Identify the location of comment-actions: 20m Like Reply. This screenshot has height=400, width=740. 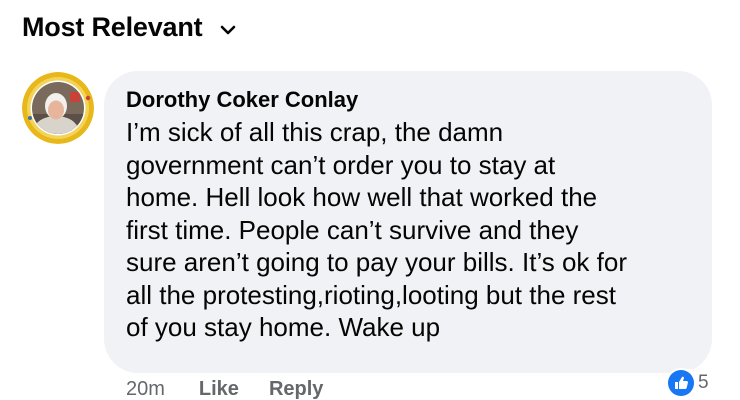
(239, 389).